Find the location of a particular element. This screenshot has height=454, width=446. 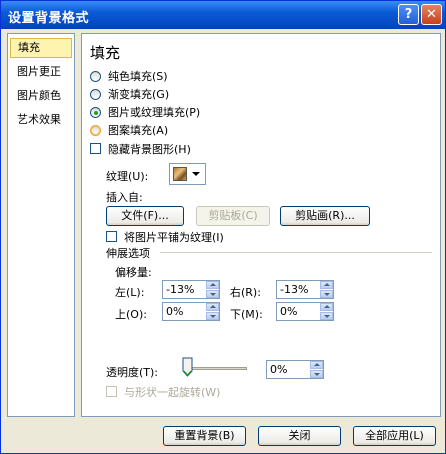

clipboard-button: 剪贴板(C) is located at coordinates (233, 216).